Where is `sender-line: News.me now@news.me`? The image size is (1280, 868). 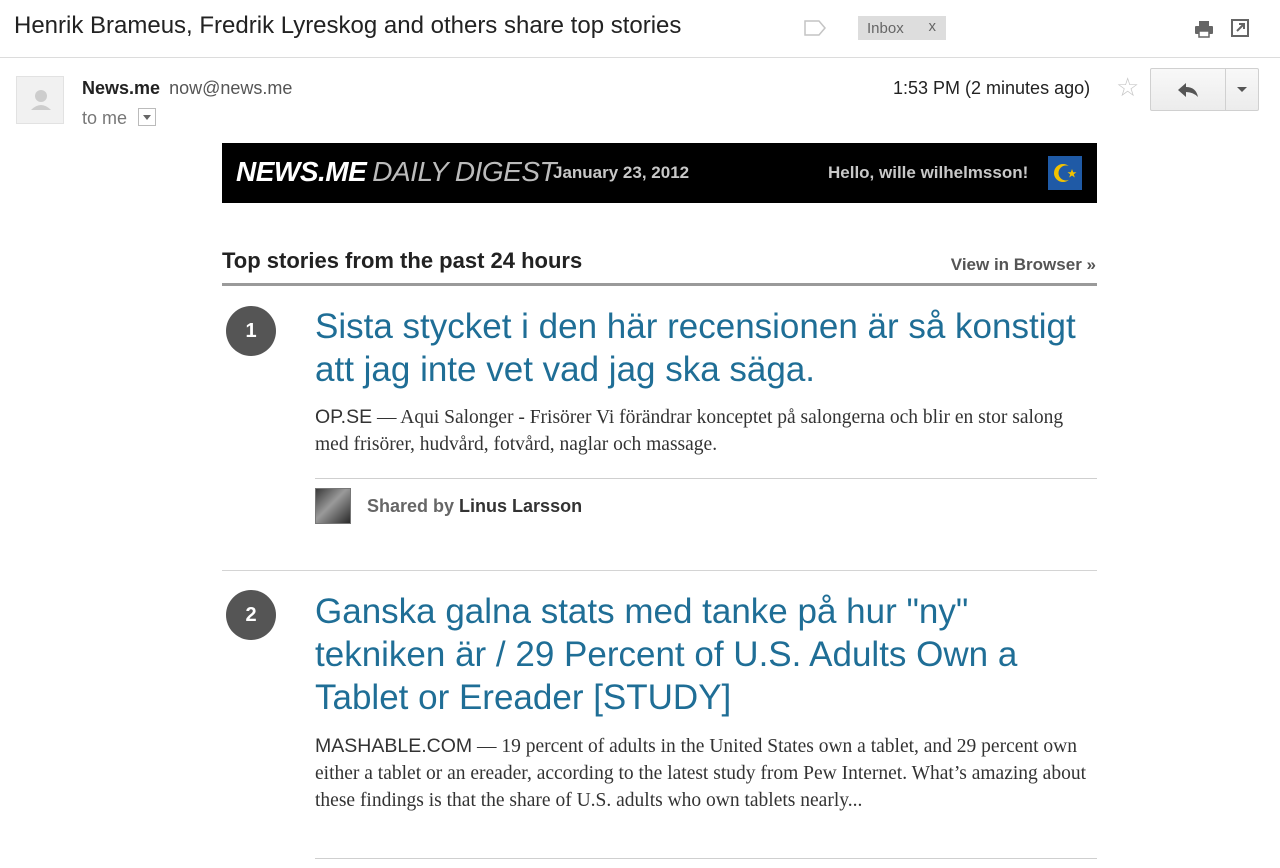 sender-line: News.me now@news.me is located at coordinates (187, 88).